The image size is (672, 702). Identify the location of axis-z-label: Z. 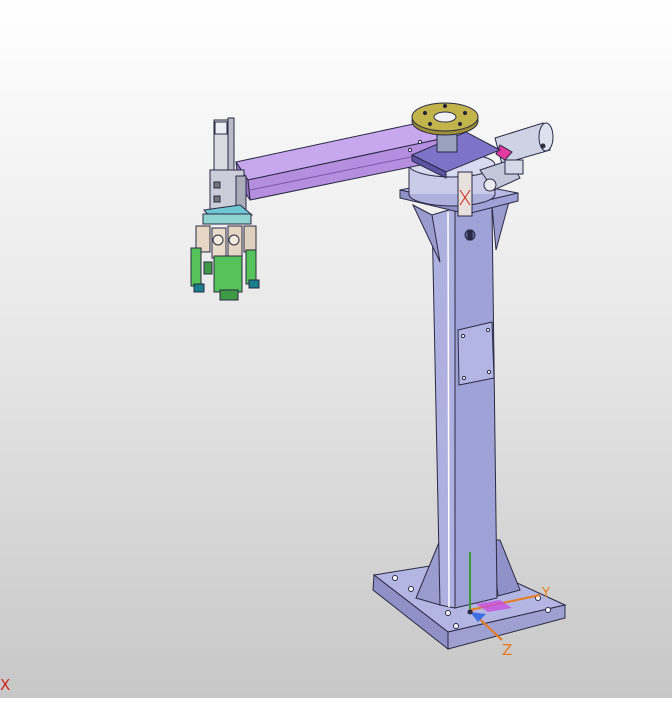
(507, 650).